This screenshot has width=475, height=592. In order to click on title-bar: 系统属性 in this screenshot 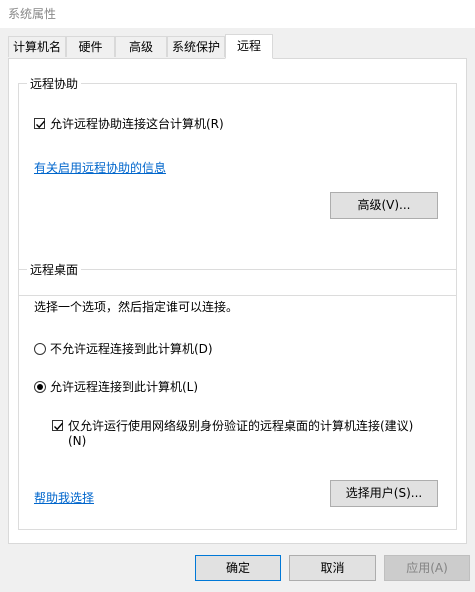, I will do `click(237, 14)`.